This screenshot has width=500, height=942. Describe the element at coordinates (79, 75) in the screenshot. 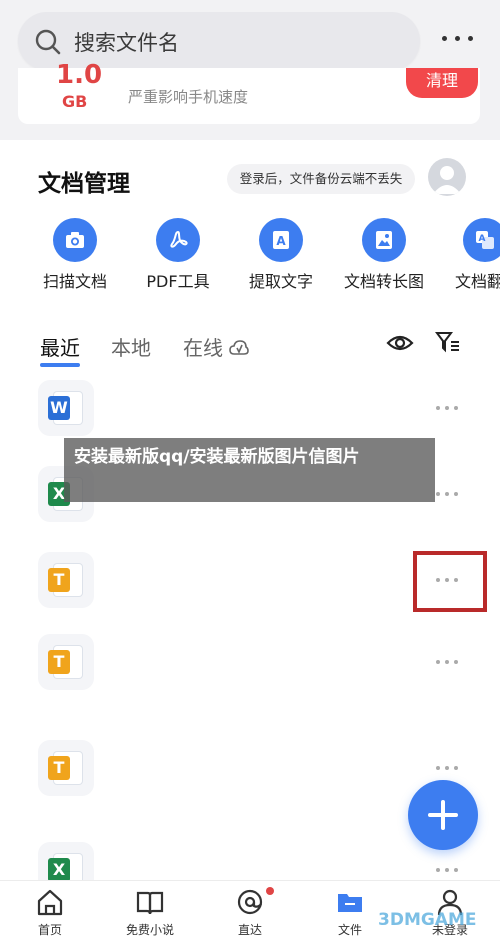

I see `storage-value: 1.0` at that location.